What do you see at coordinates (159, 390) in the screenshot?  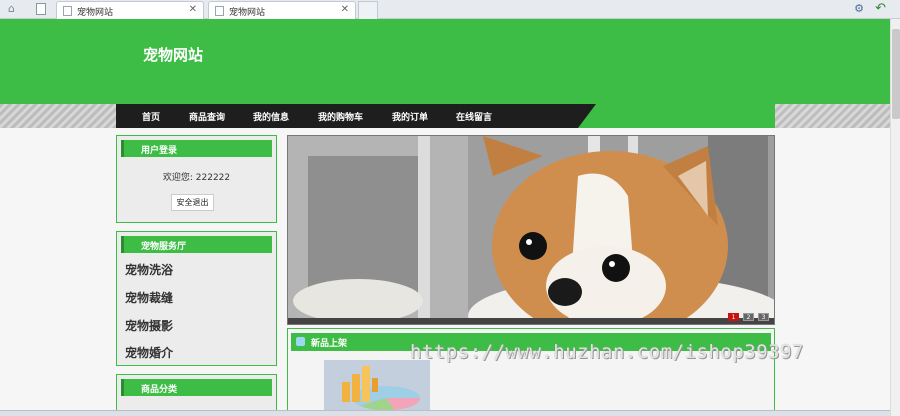 I see `category-panel-title: 商品分类` at bounding box center [159, 390].